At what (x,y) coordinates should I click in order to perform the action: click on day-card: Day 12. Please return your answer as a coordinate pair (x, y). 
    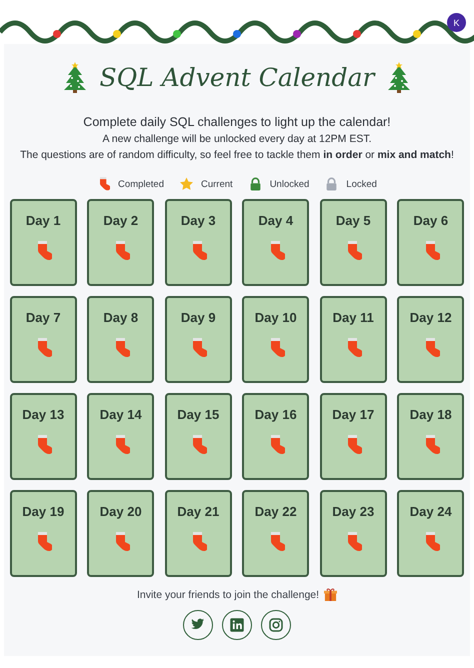
    Looking at the image, I should click on (430, 339).